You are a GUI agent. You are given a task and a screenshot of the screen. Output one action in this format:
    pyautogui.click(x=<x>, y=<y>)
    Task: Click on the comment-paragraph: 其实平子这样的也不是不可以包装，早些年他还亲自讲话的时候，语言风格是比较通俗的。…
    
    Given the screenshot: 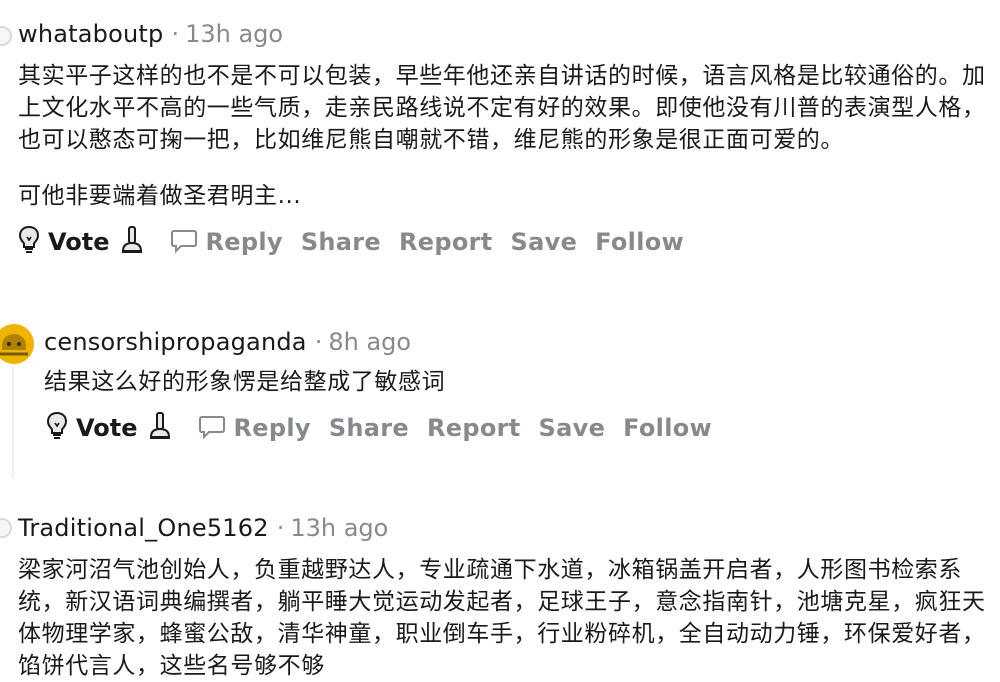 What is the action you would take?
    pyautogui.click(x=502, y=108)
    